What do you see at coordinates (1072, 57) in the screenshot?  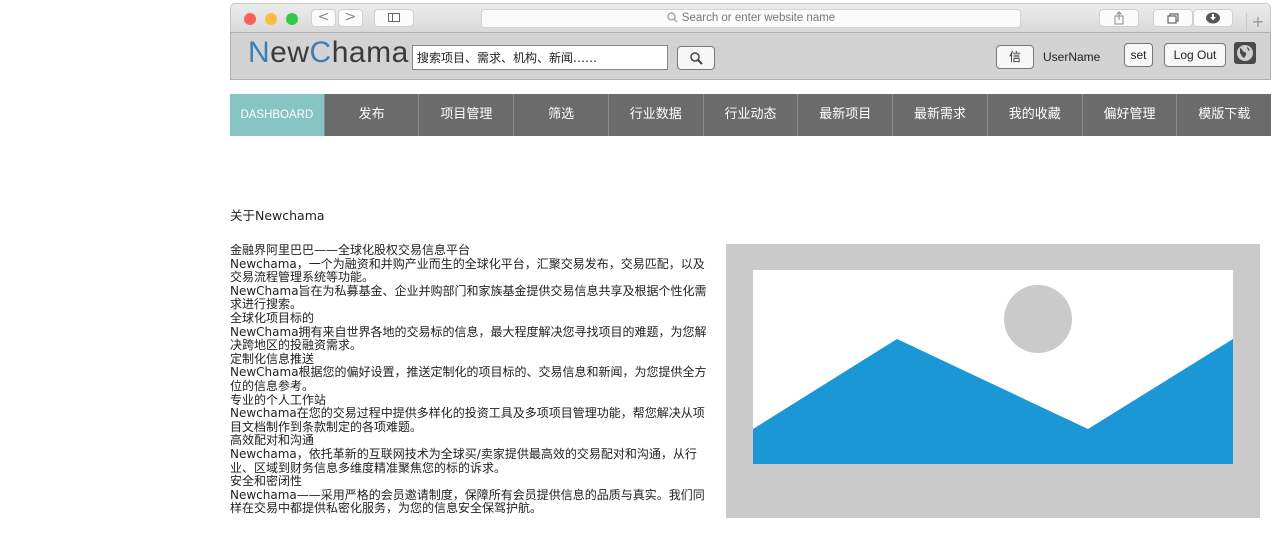 I see `username-label: UserName` at bounding box center [1072, 57].